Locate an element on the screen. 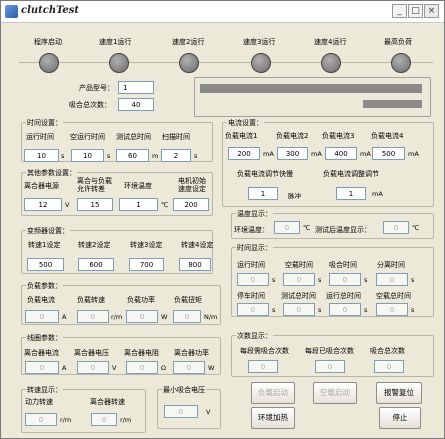 The image size is (445, 439). status-label: 速度4运行 is located at coordinates (330, 42).